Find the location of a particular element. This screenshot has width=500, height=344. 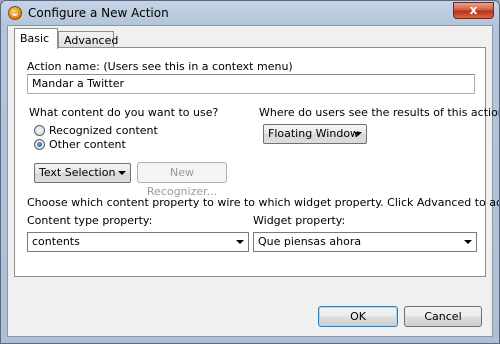

app-icon is located at coordinates (15, 13).